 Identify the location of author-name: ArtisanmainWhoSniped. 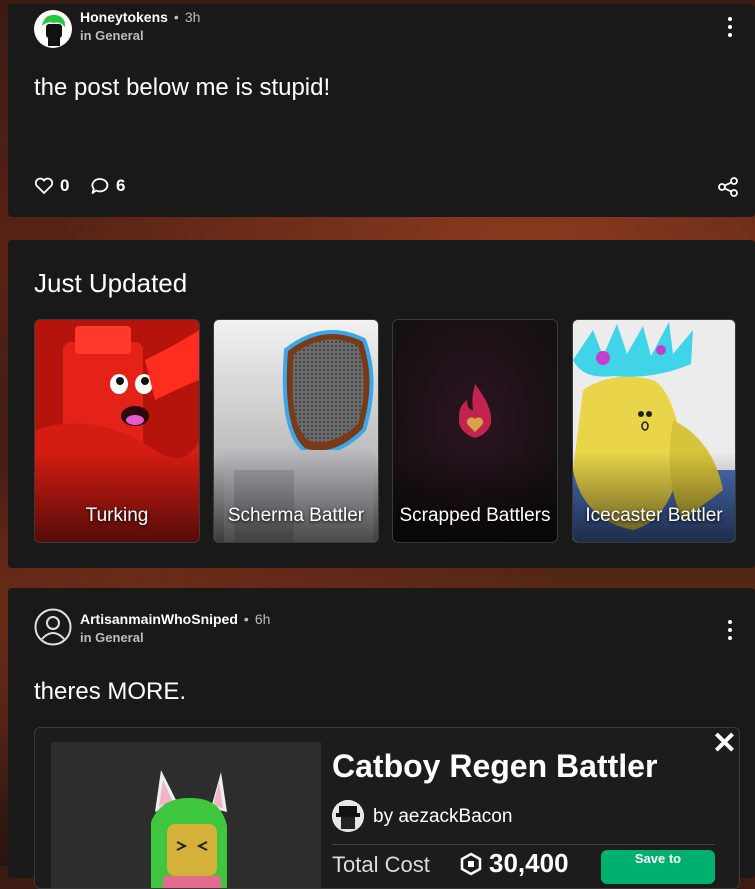
(159, 619).